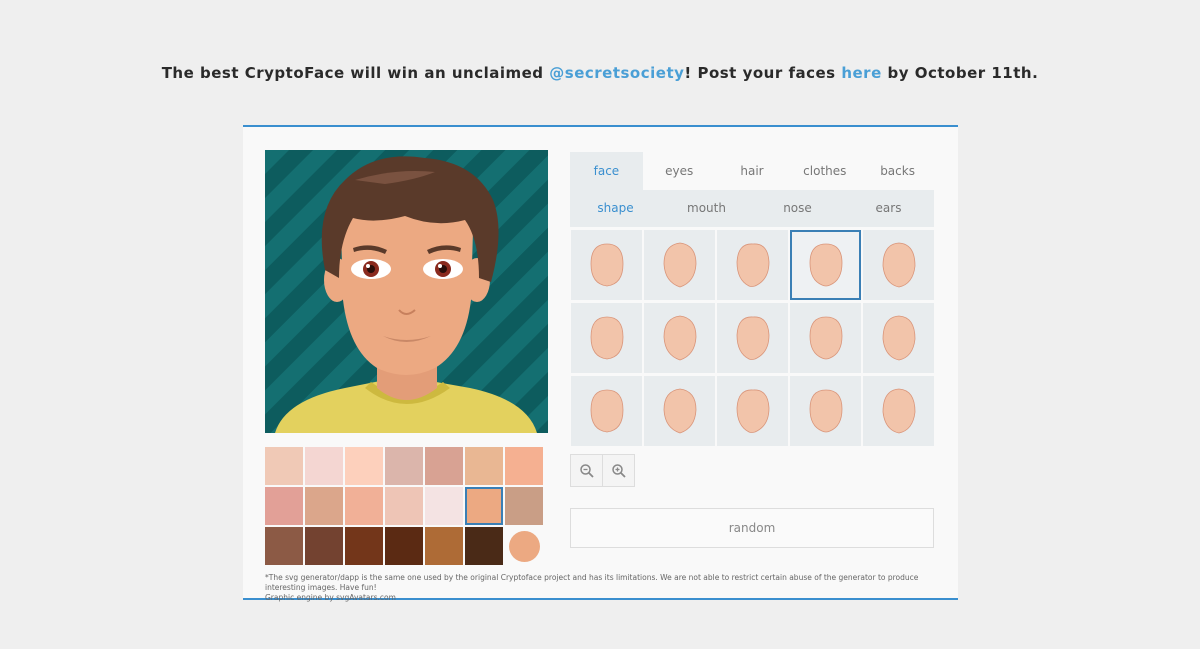  I want to click on current-skin-dot, so click(524, 546).